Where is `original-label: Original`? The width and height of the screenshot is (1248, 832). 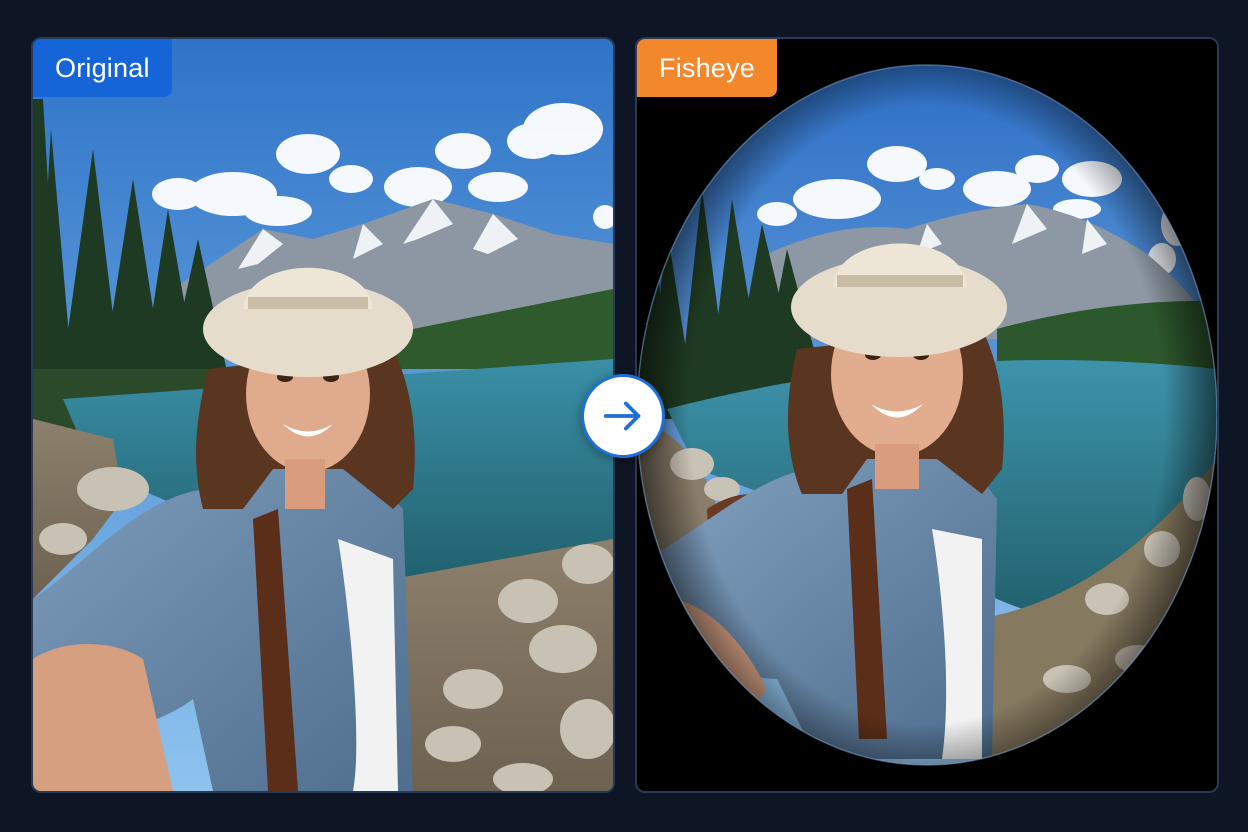
original-label: Original is located at coordinates (102, 68).